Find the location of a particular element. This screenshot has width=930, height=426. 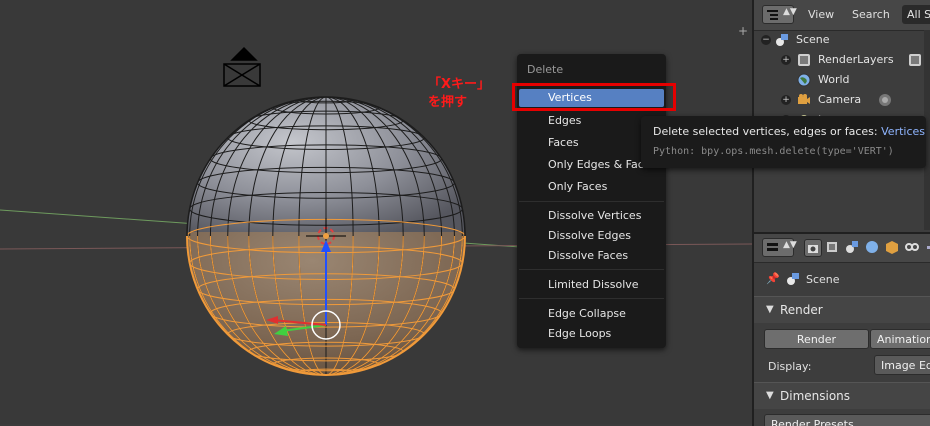

tree-item-label: Camera is located at coordinates (840, 99).